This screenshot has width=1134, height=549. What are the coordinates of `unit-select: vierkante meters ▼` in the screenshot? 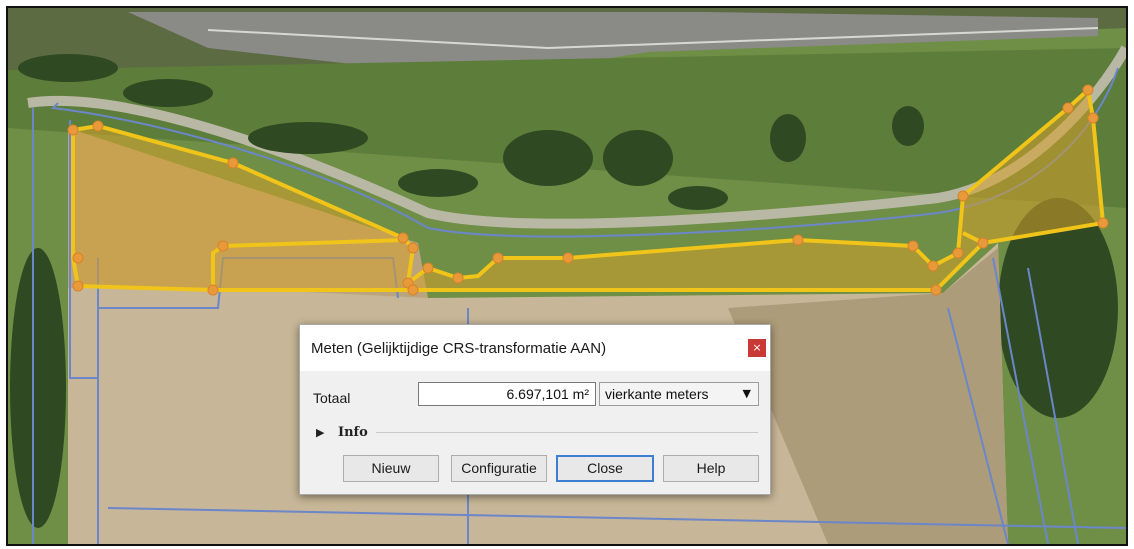 It's located at (679, 394).